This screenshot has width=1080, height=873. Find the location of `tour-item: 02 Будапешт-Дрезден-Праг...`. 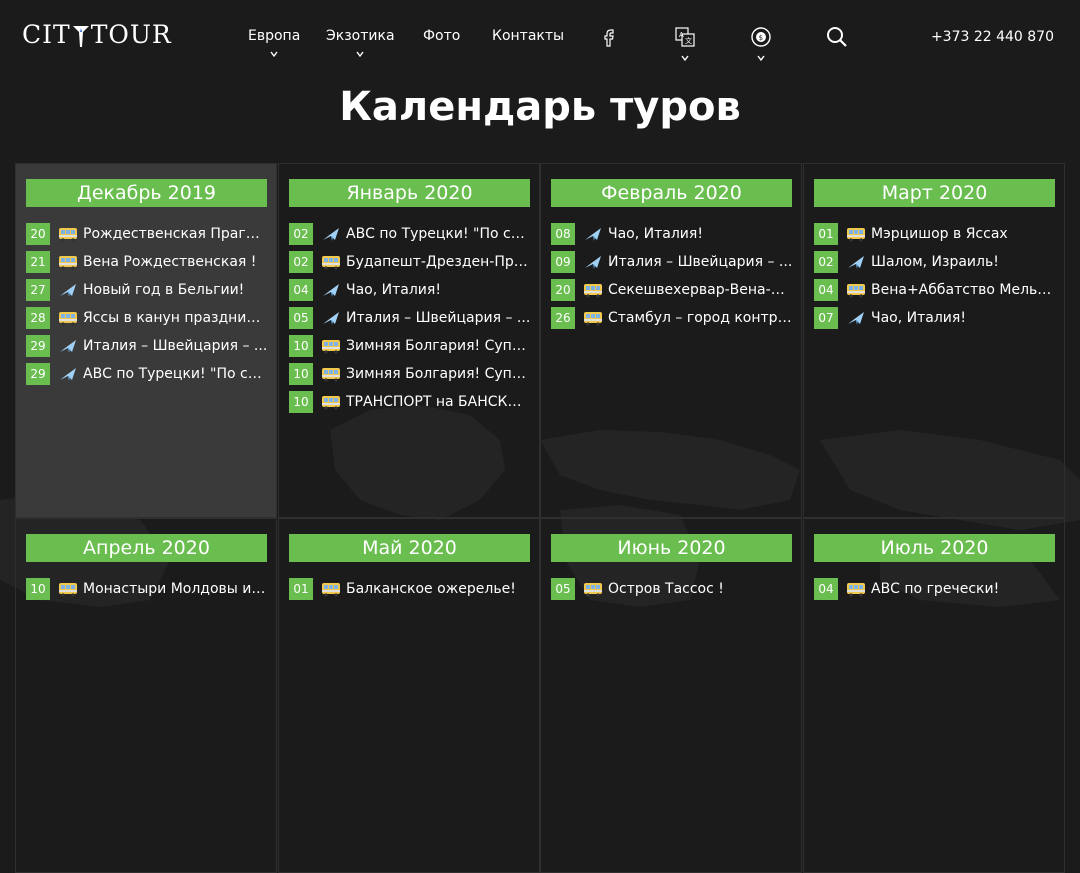

tour-item: 02 Будапешт-Дрезден-Праг... is located at coordinates (411, 262).